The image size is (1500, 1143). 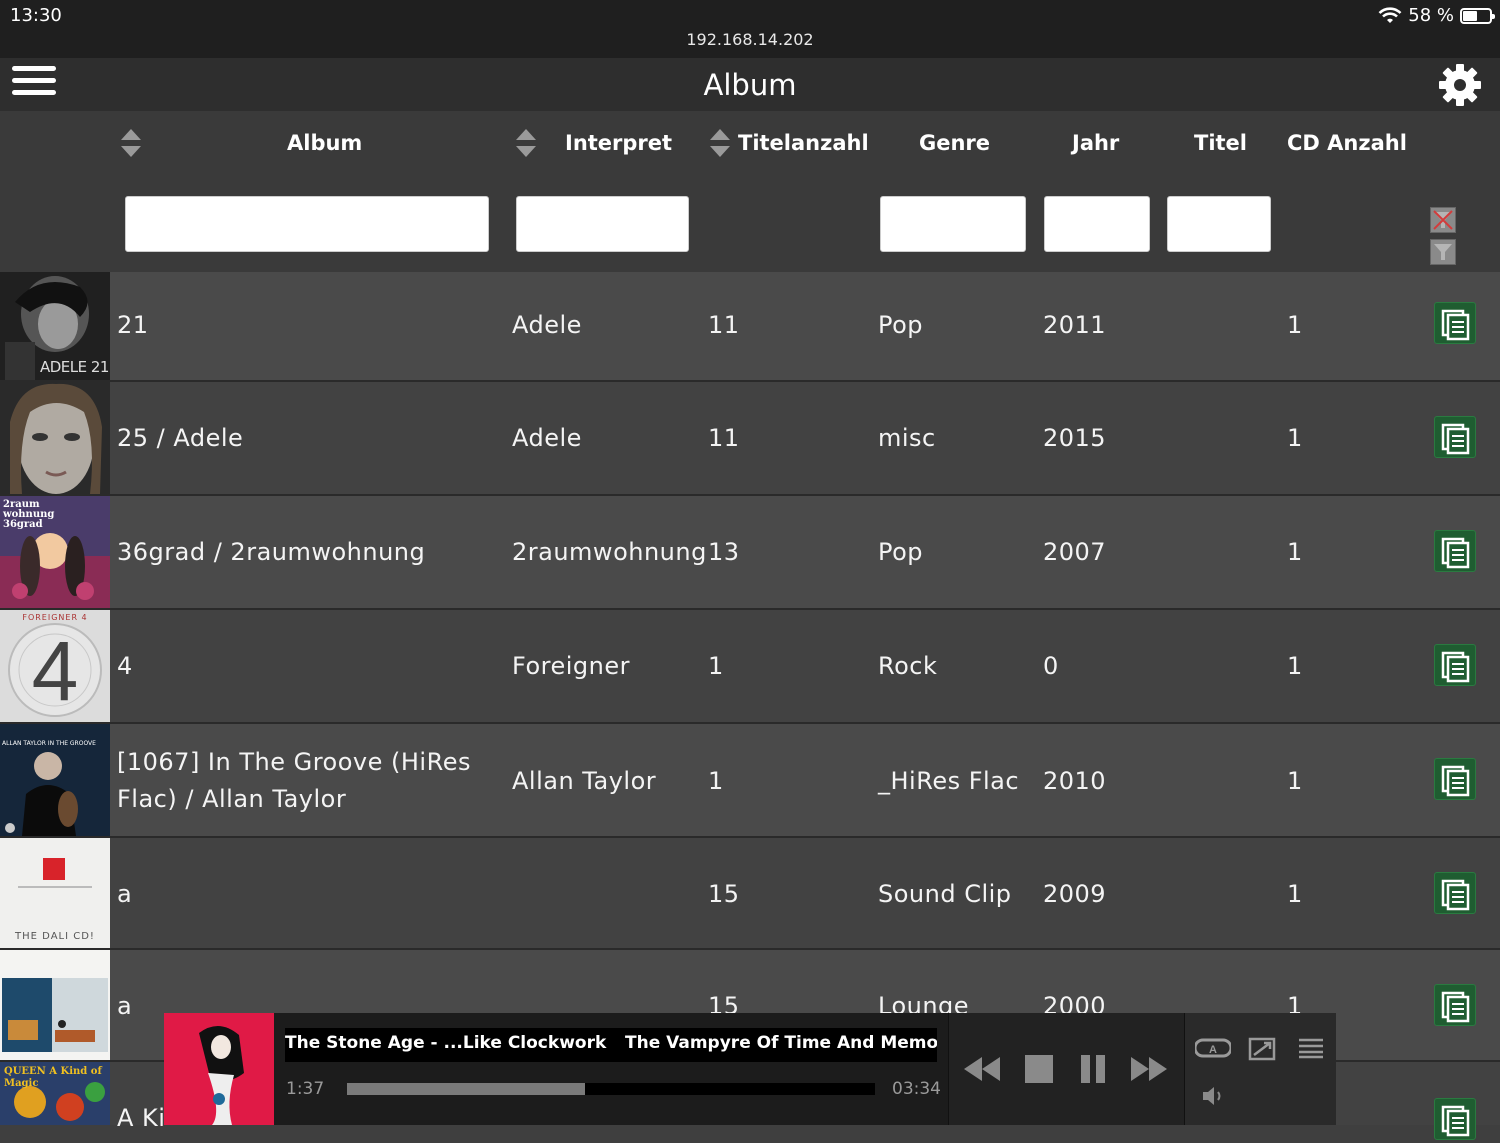 I want to click on column-header-titelanzahl: Titelanzahl, so click(x=803, y=143).